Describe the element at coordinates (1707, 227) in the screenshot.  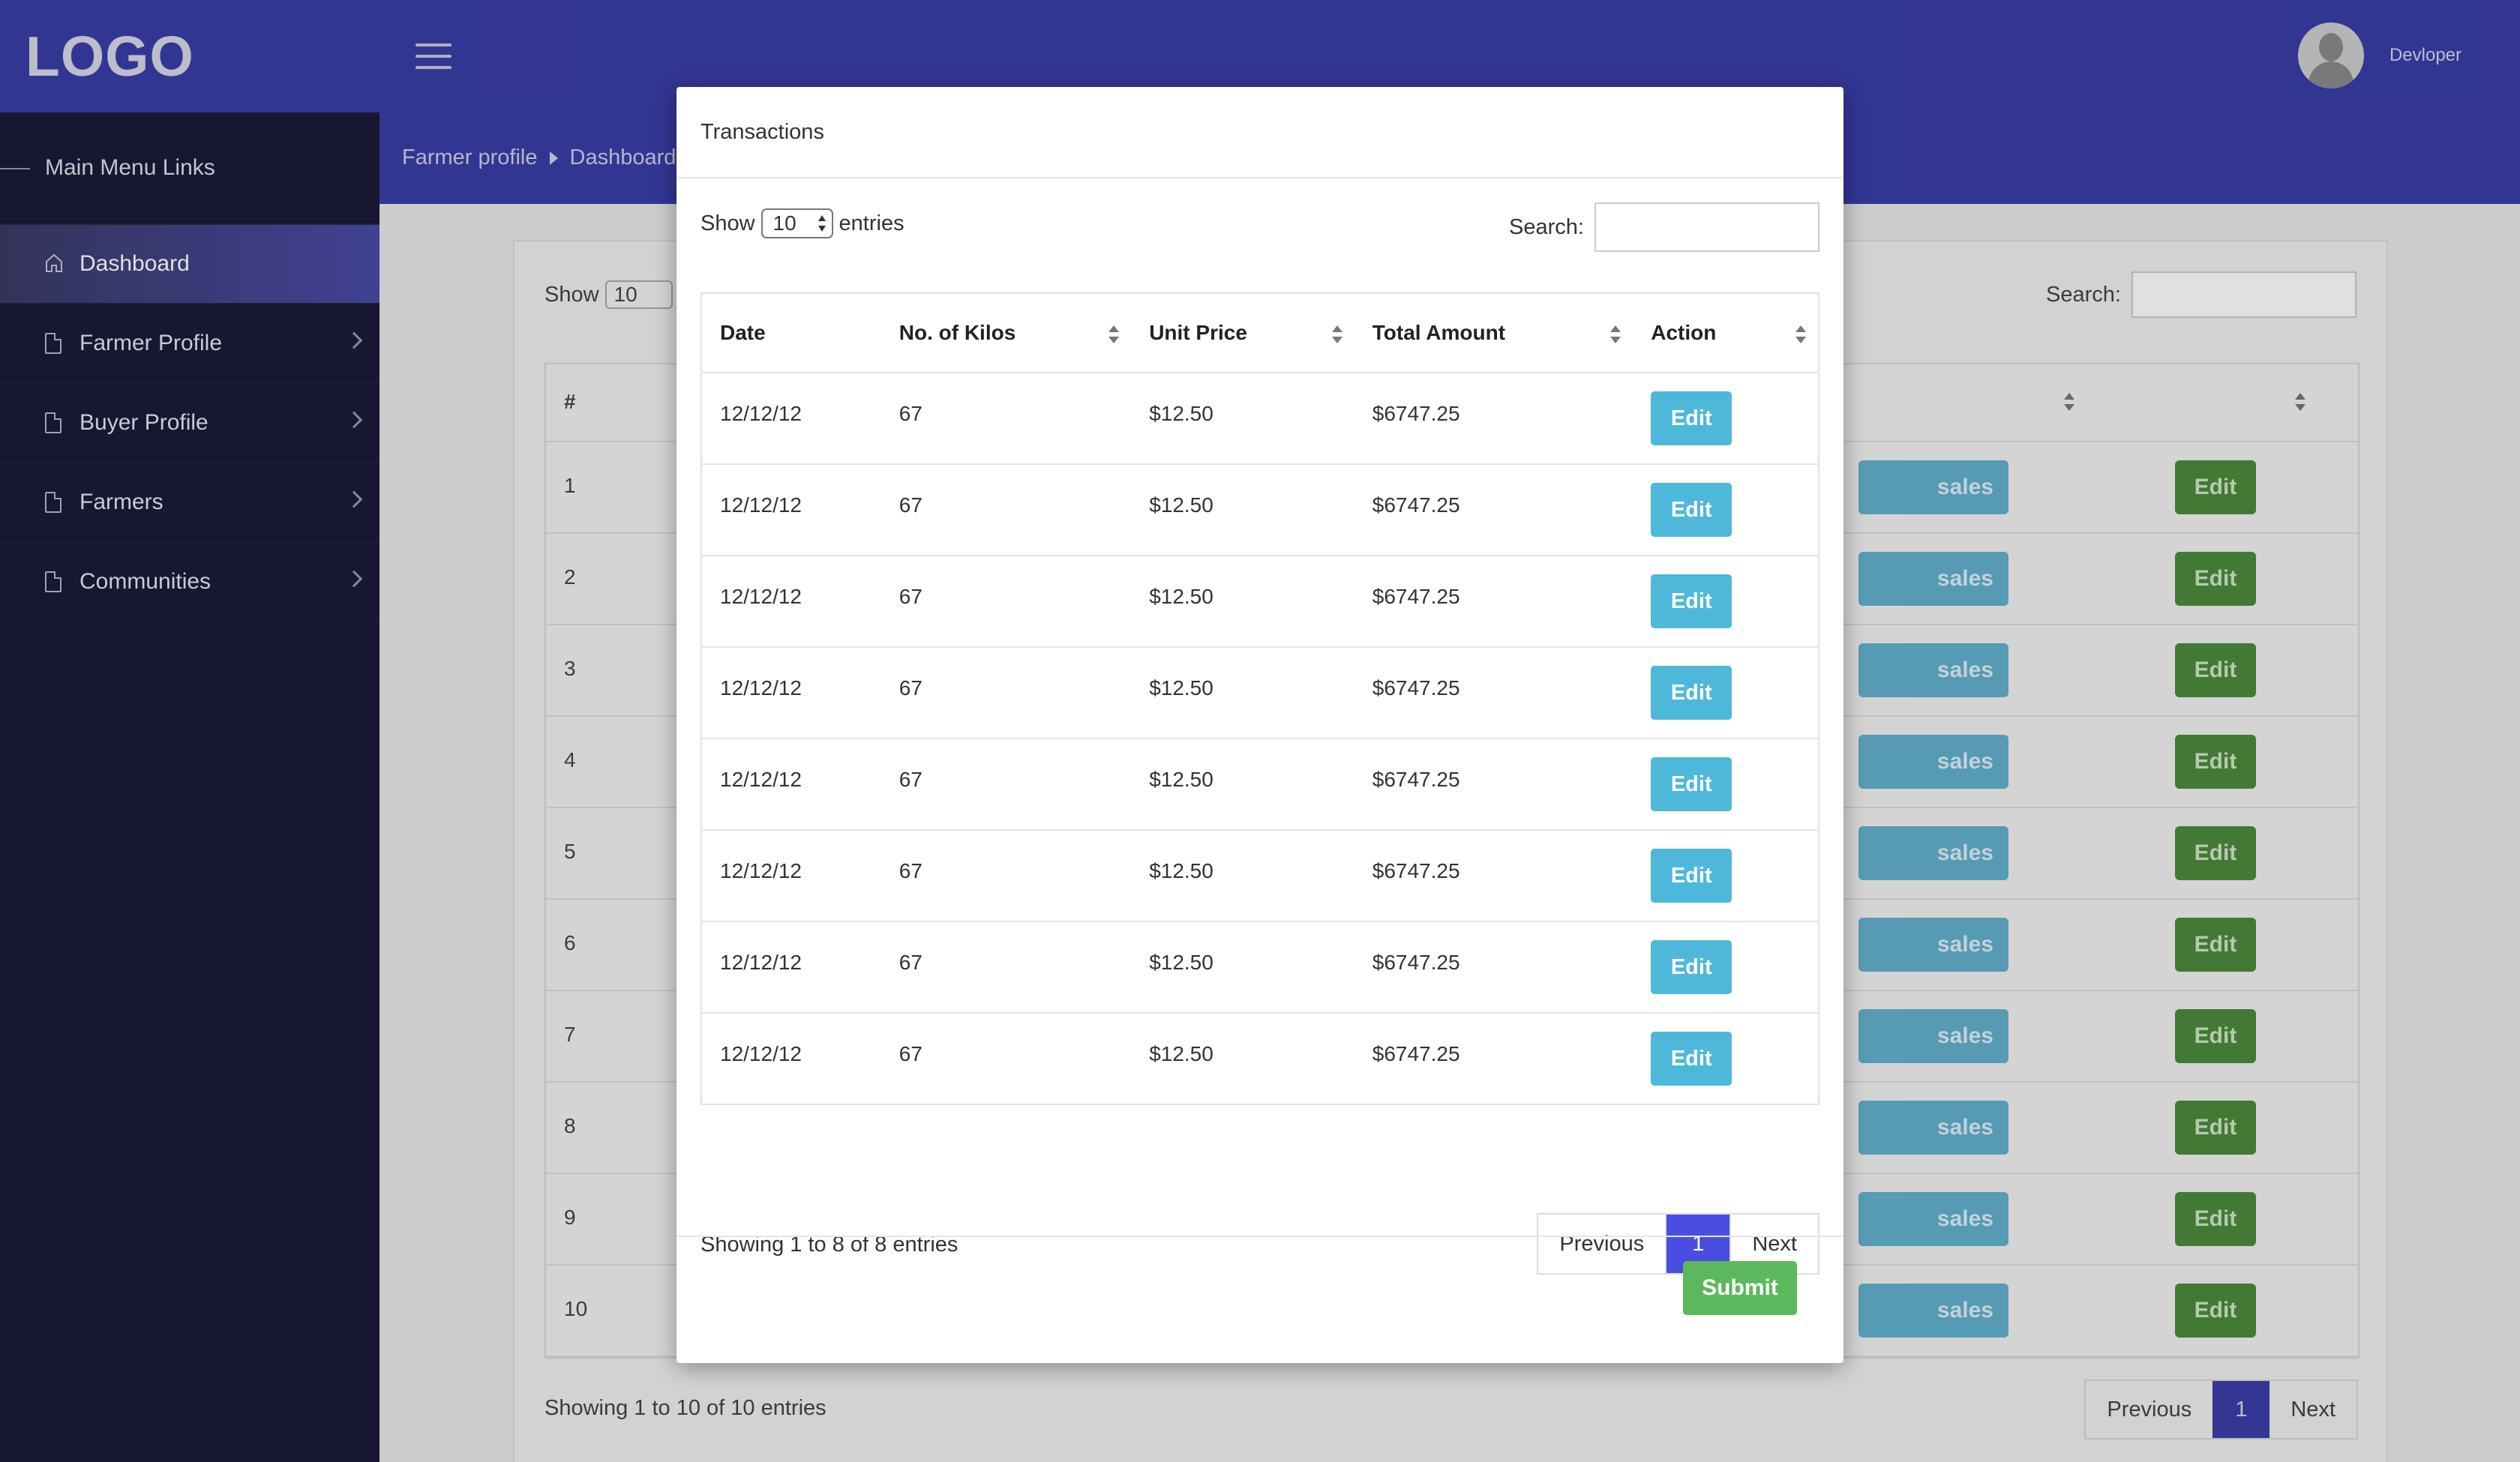
I see `search-input` at that location.